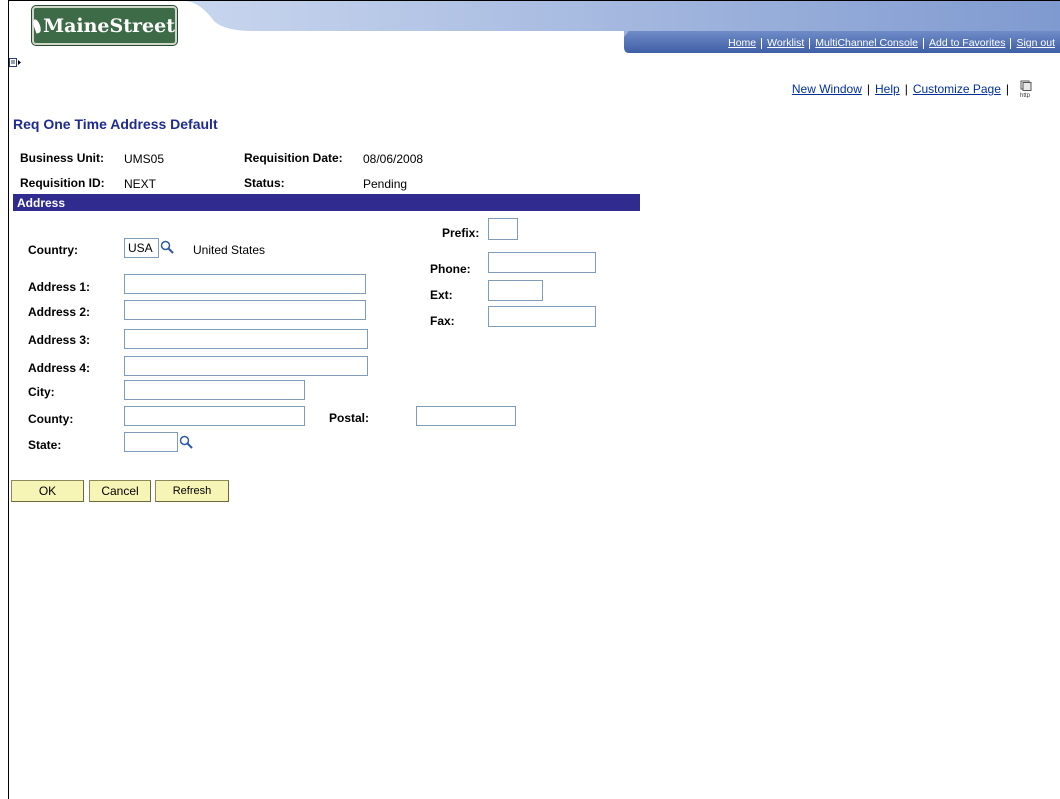 This screenshot has height=799, width=1060. I want to click on county-input, so click(214, 416).